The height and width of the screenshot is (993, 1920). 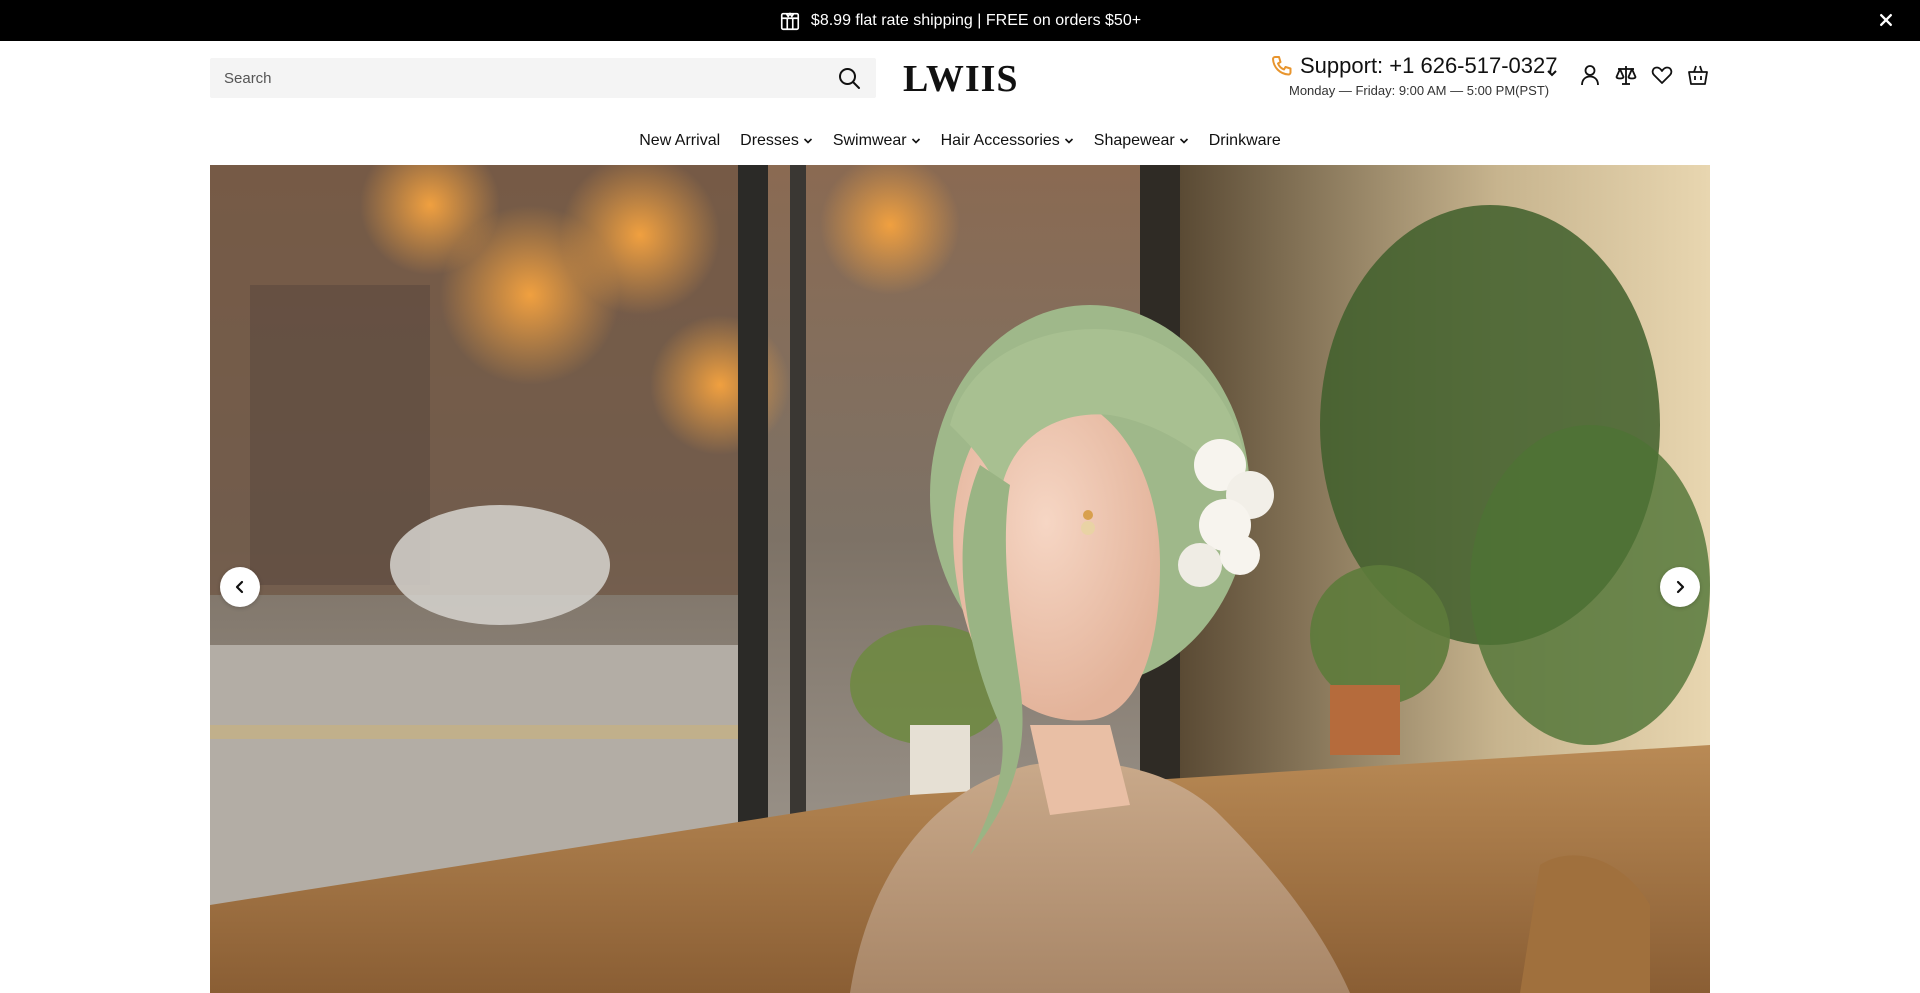 What do you see at coordinates (1429, 65) in the screenshot?
I see `support-phone: Support: +1 626-517-0327` at bounding box center [1429, 65].